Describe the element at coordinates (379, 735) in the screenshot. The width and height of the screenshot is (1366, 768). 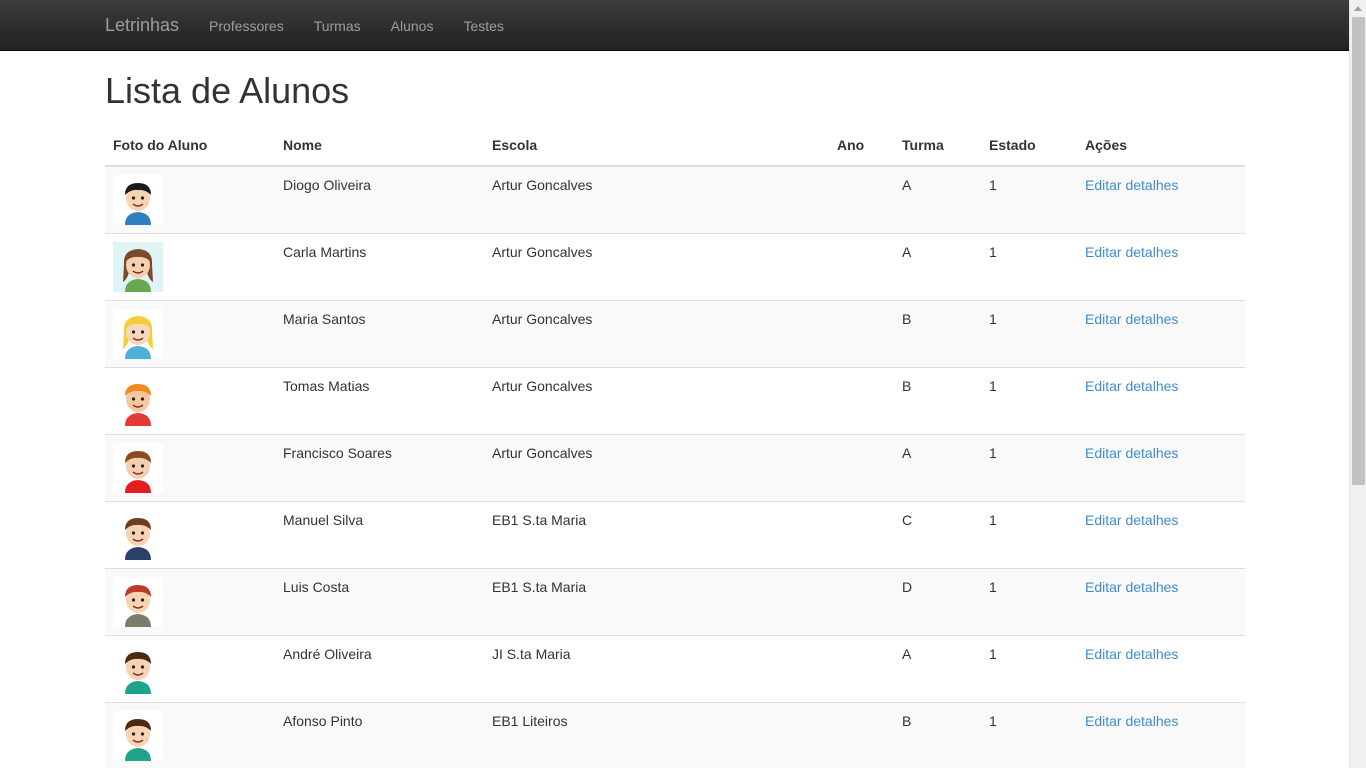
I see `cell-nome: Afonso Pinto` at that location.